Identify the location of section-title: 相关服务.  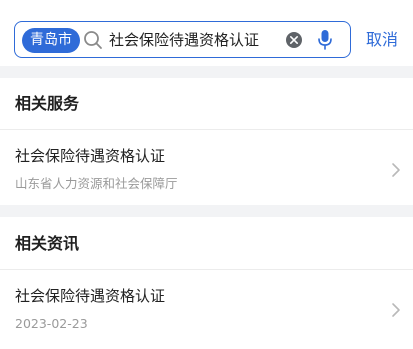
(47, 103).